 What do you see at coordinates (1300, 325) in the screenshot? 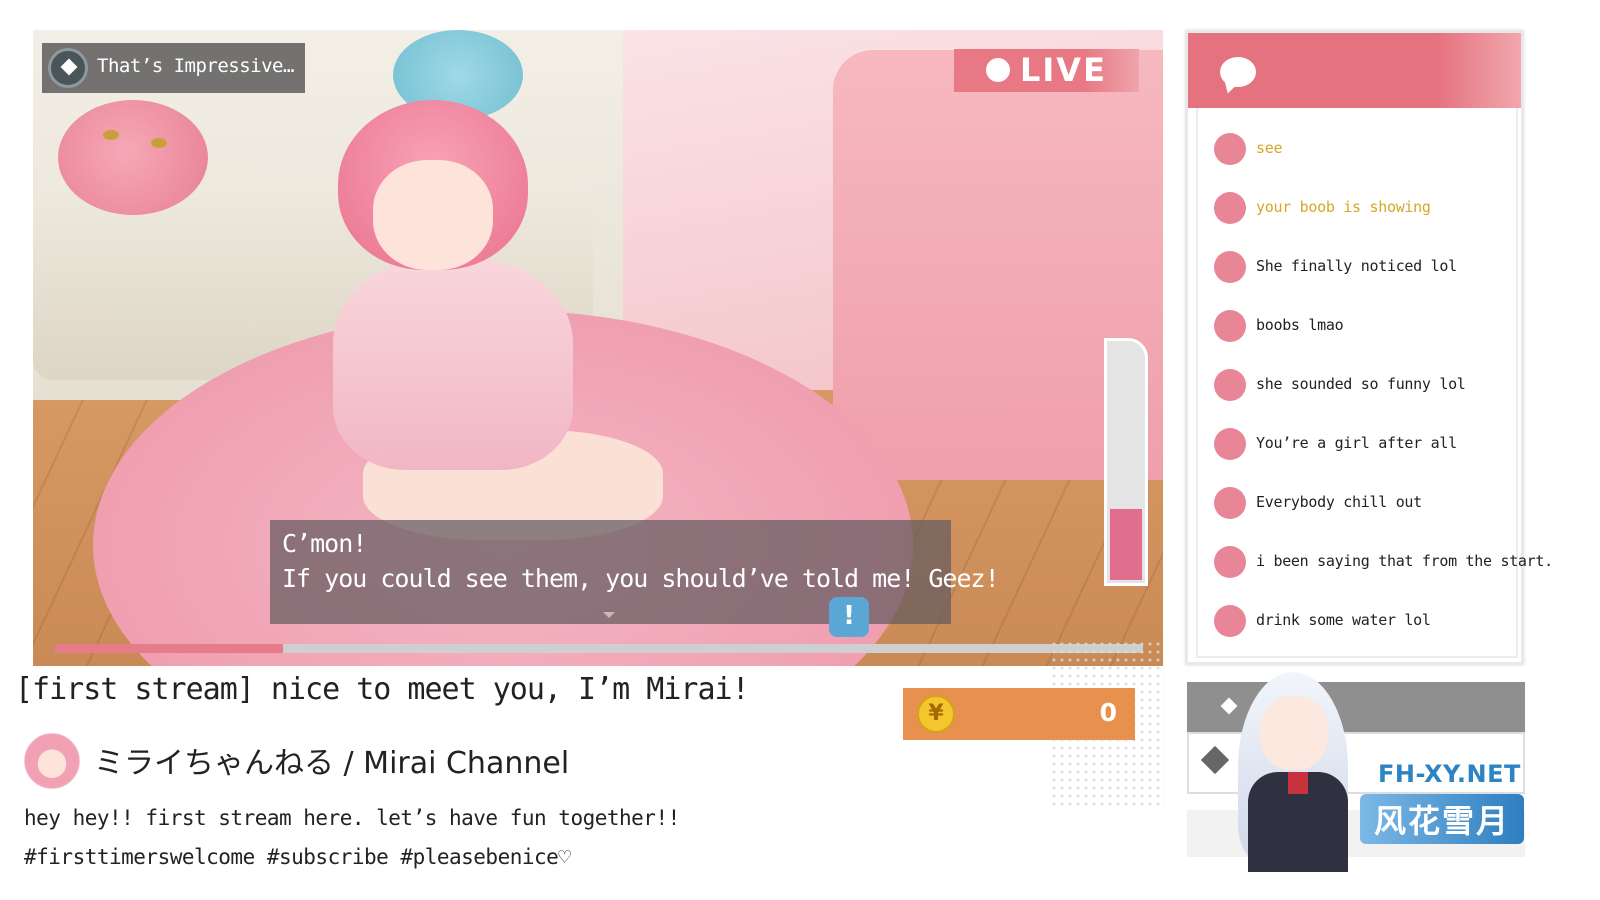
I see `chat-message-text: boobs lmao` at bounding box center [1300, 325].